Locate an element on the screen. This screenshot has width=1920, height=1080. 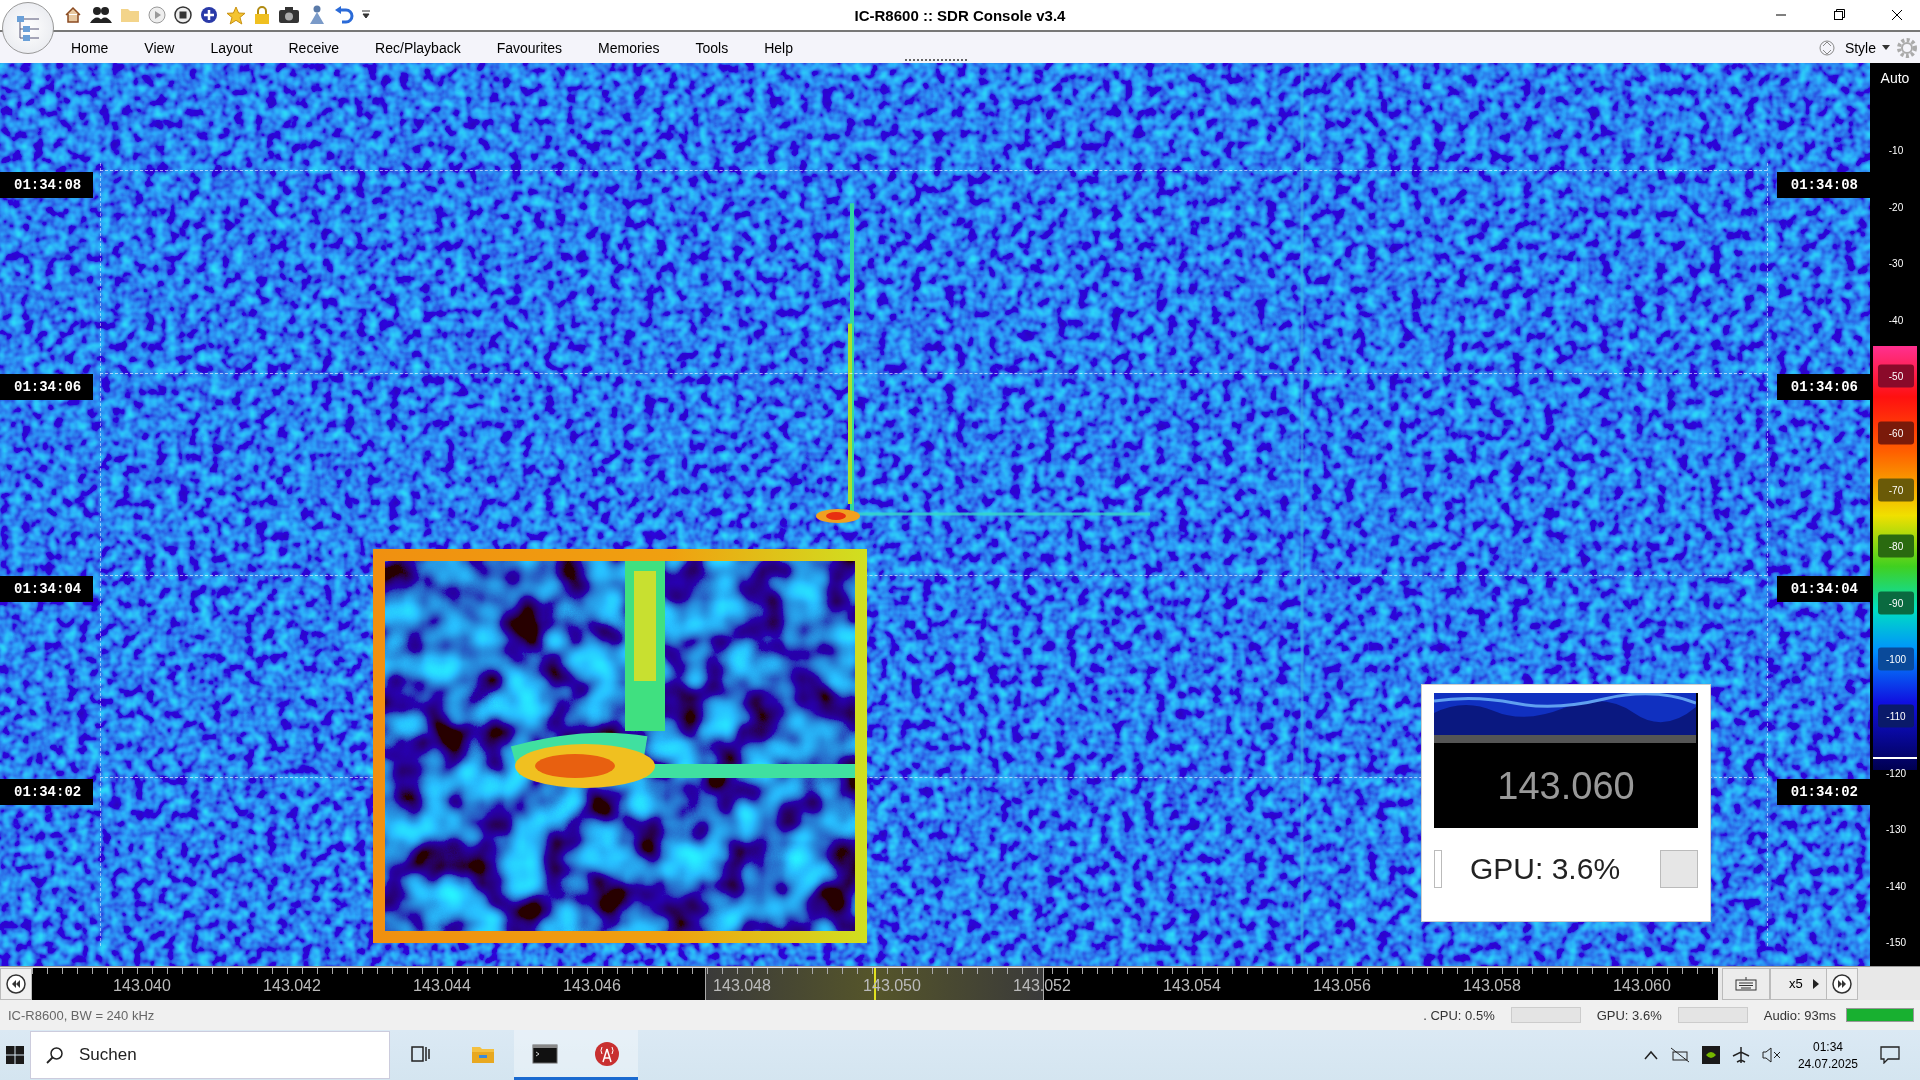
task-view-icon is located at coordinates (421, 1053).